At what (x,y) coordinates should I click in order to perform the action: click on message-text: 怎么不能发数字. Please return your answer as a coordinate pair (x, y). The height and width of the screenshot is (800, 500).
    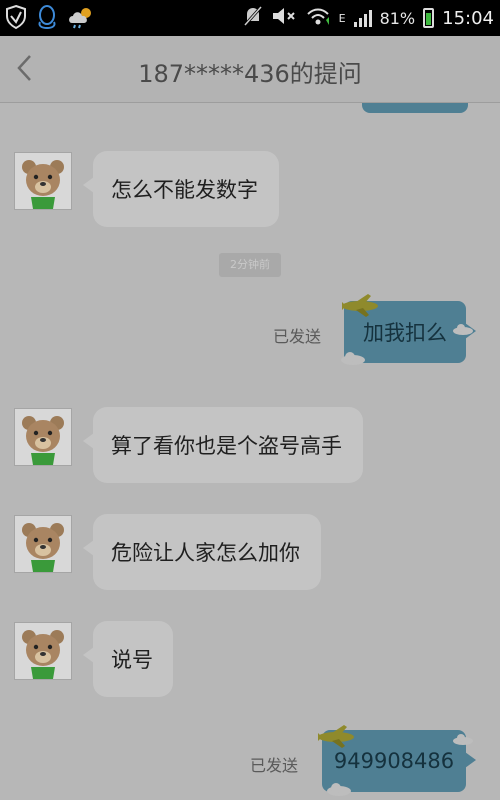
    Looking at the image, I should click on (184, 190).